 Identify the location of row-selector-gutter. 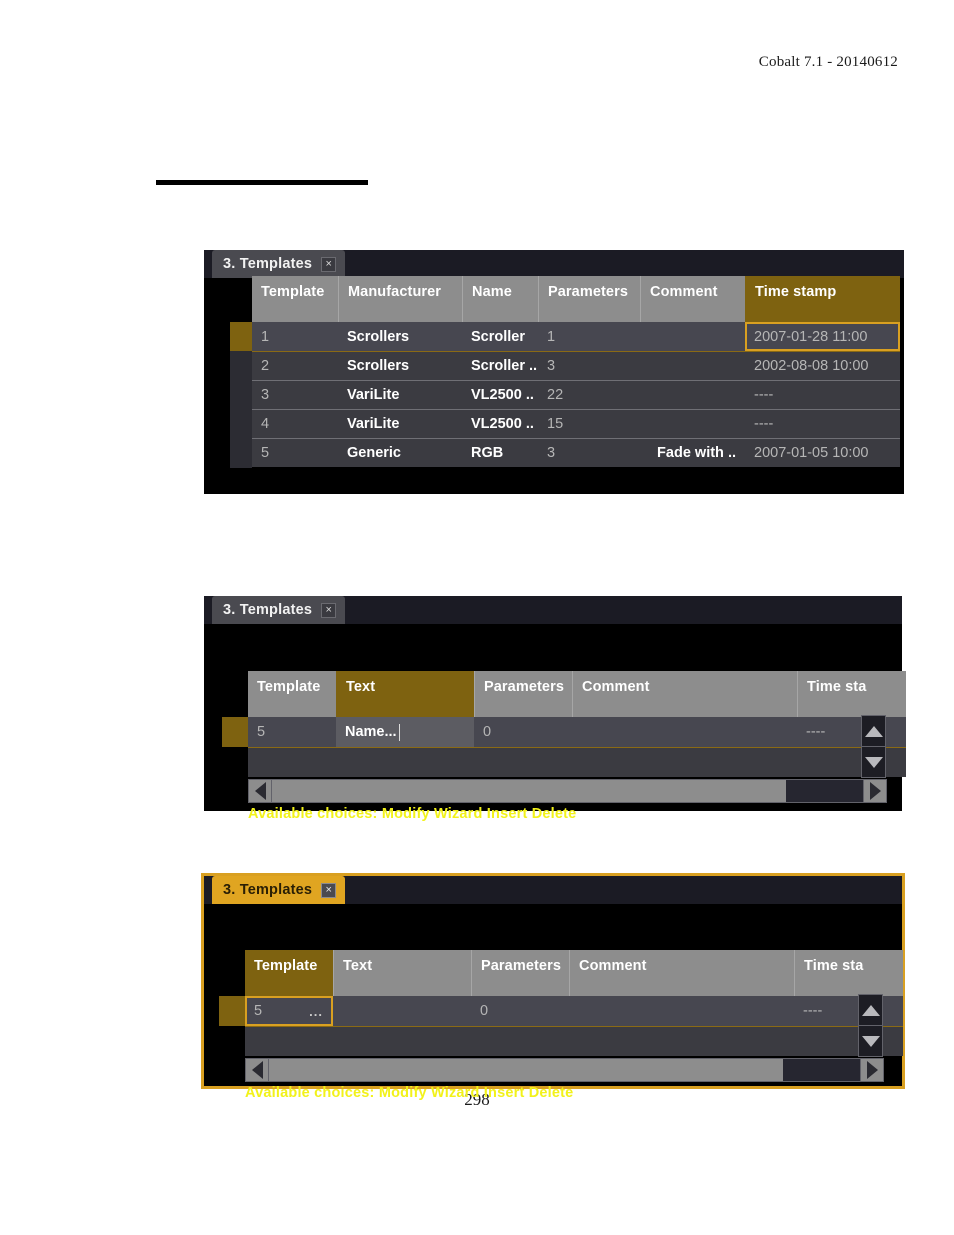
(241, 409).